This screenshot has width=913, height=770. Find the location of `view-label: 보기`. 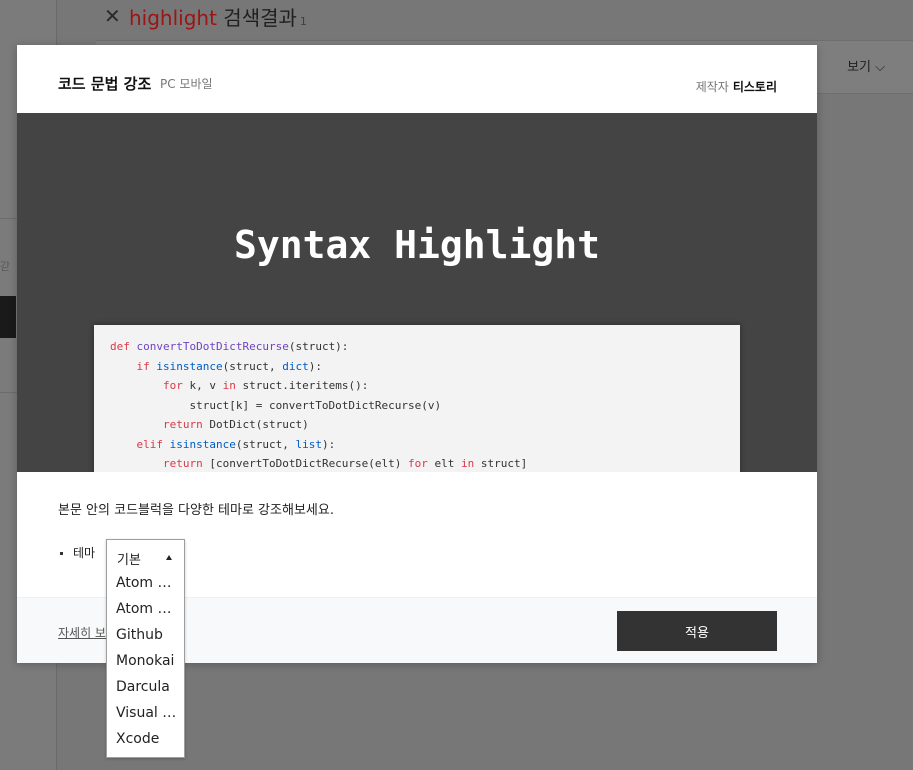

view-label: 보기 is located at coordinates (859, 67).